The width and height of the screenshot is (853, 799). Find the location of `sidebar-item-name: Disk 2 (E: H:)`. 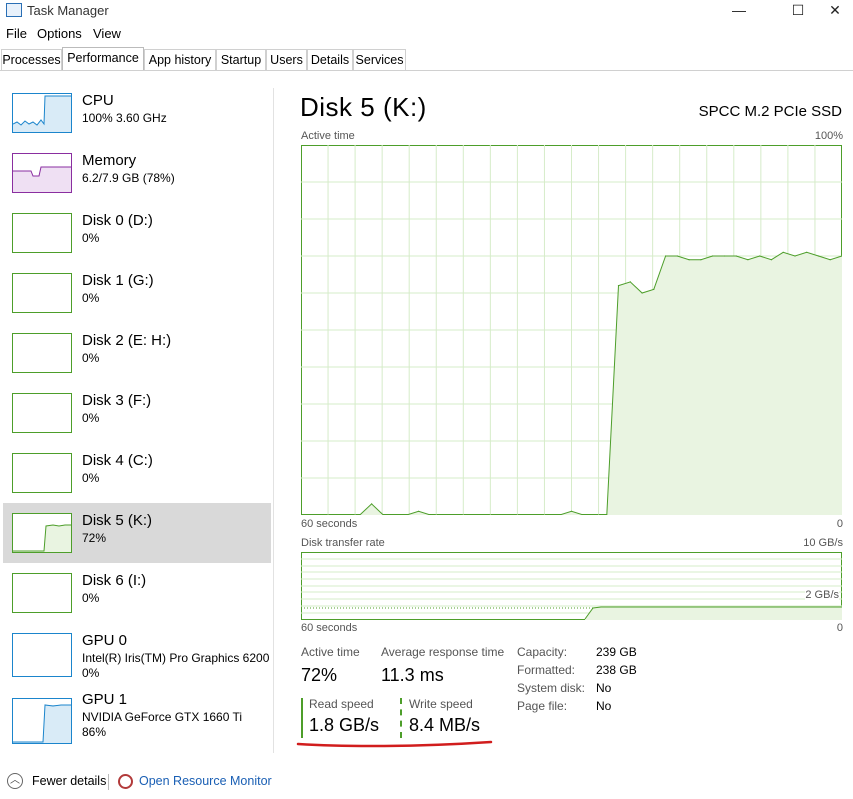

sidebar-item-name: Disk 2 (E: H:) is located at coordinates (127, 340).